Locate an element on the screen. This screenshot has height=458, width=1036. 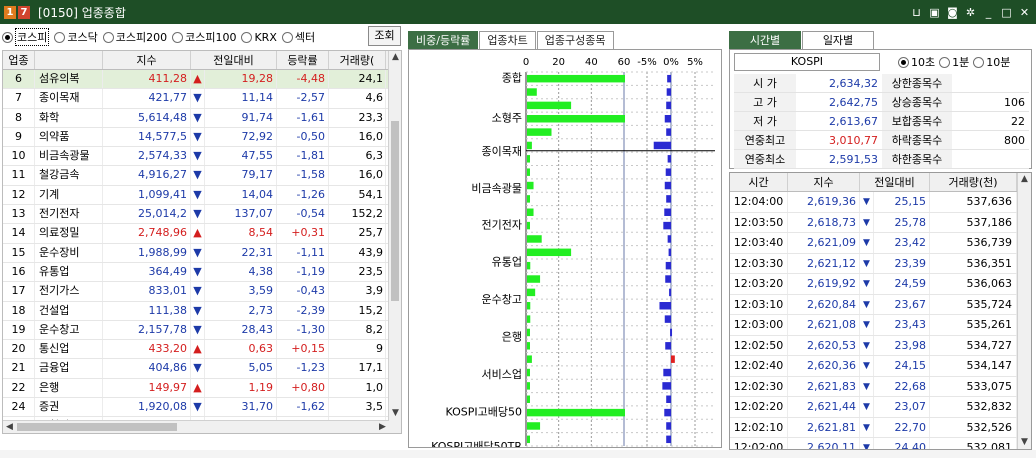
tab-1: 일자별 is located at coordinates (838, 40).